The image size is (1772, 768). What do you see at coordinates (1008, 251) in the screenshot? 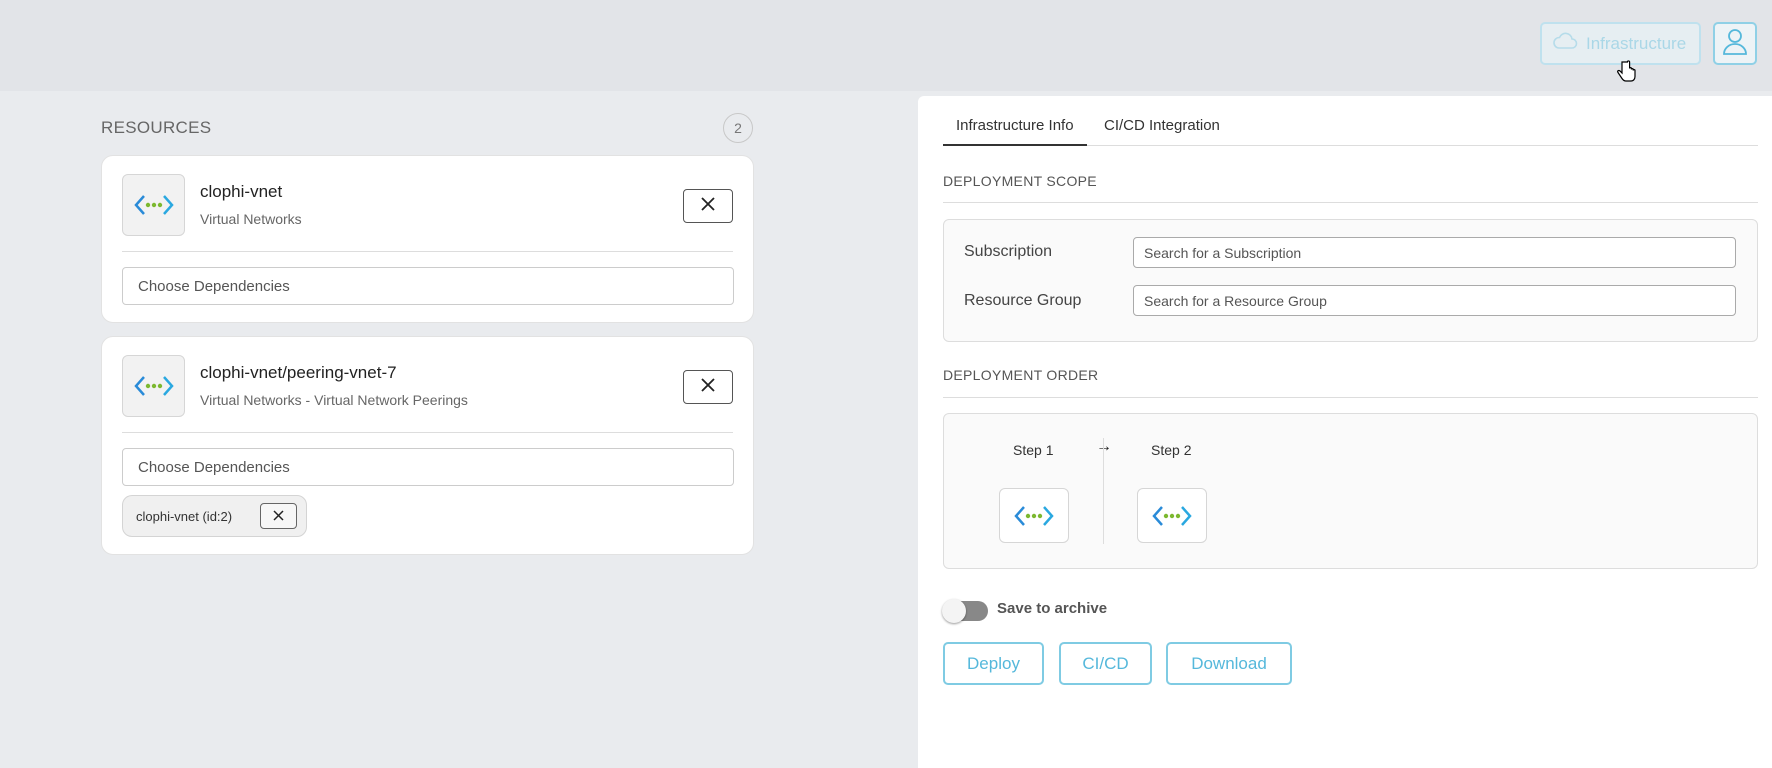
I see `subscription-label: Subscription` at bounding box center [1008, 251].